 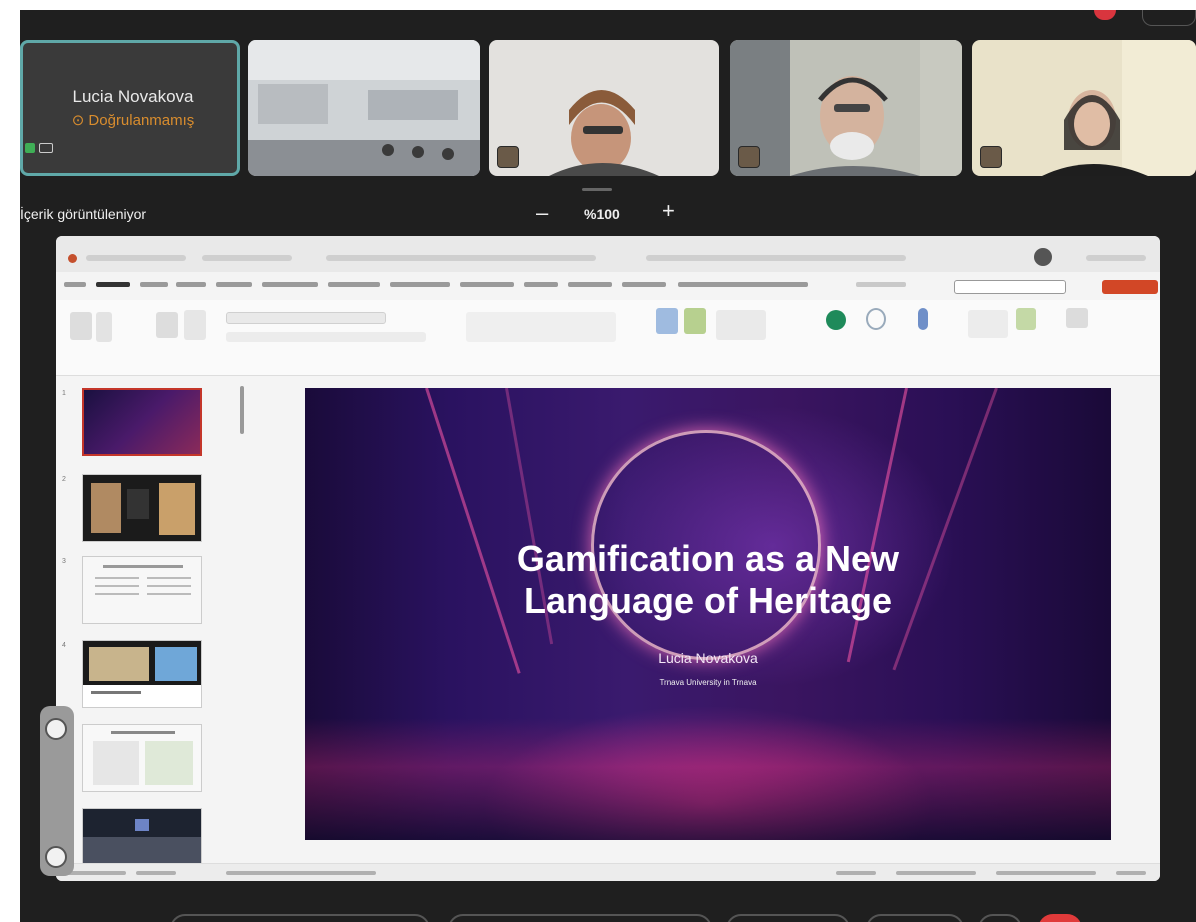 What do you see at coordinates (856, 873) in the screenshot?
I see `notes-button` at bounding box center [856, 873].